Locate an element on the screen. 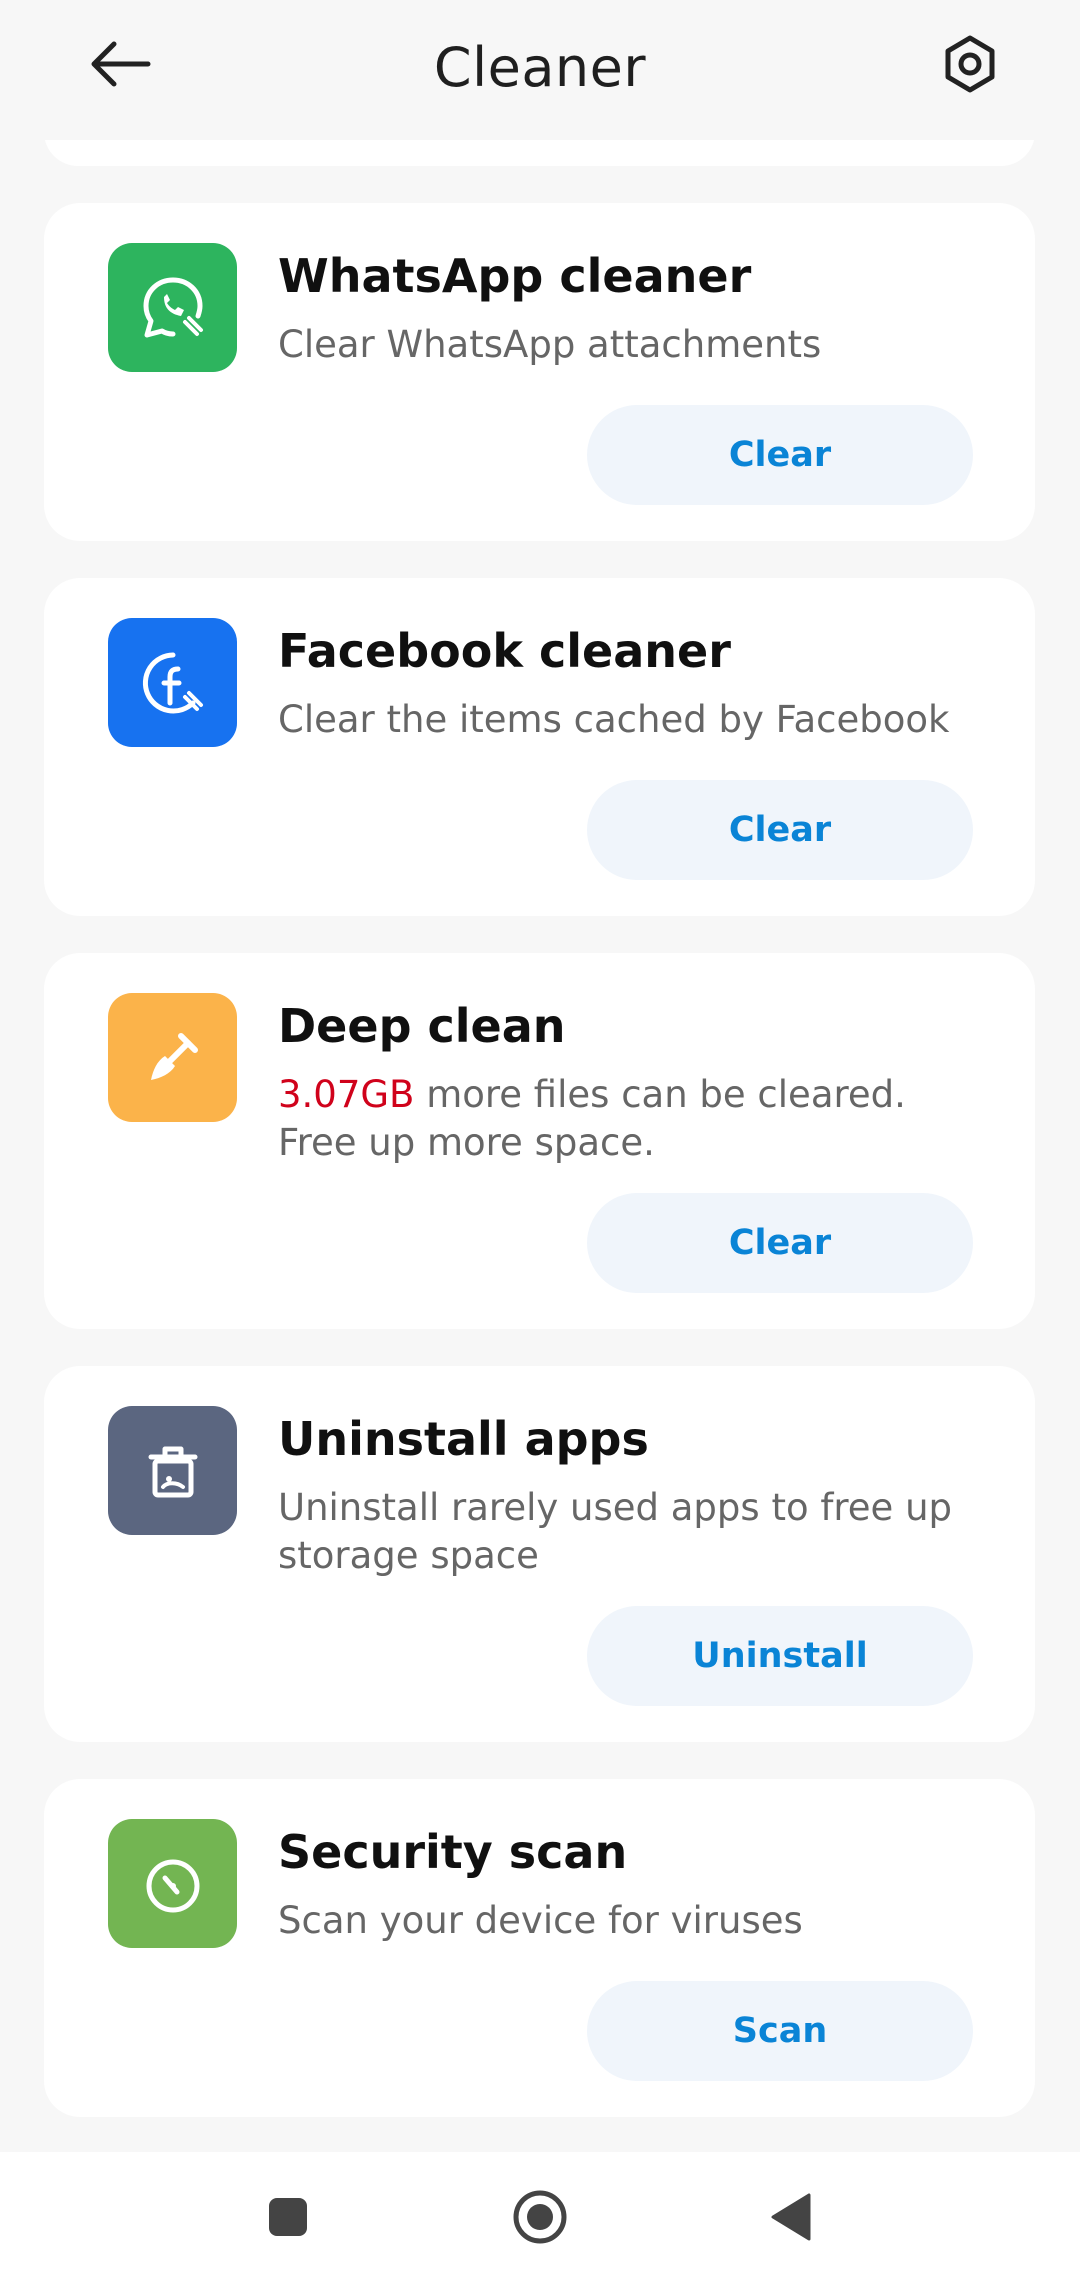 This screenshot has width=1080, height=2282. uninstall-bin-icon is located at coordinates (172, 1470).